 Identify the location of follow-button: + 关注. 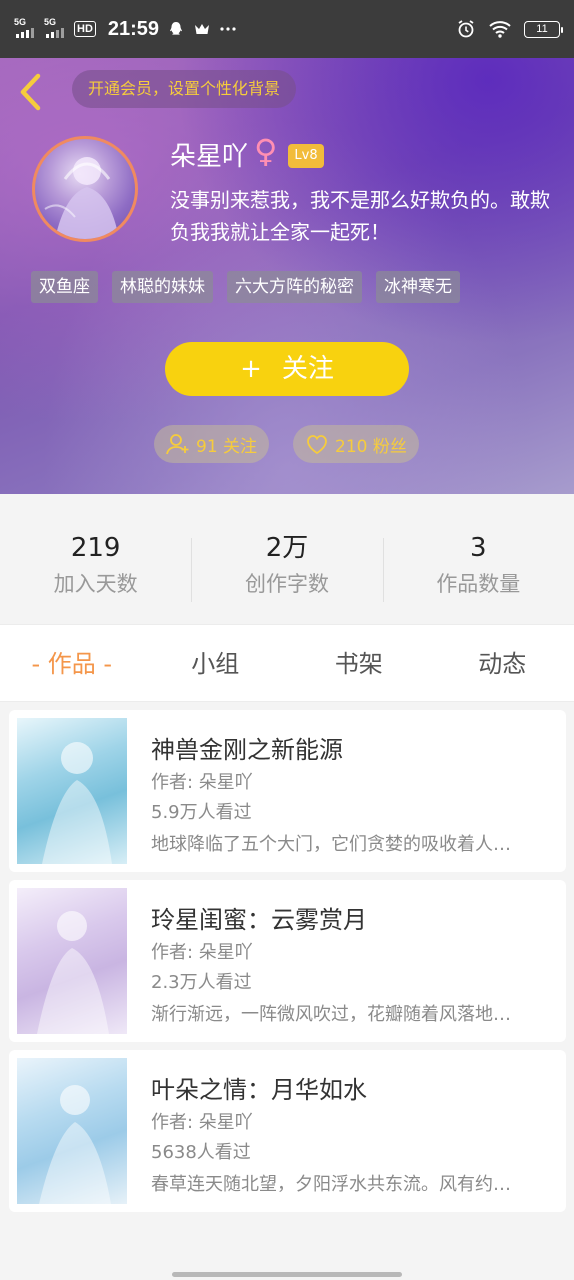
(287, 369).